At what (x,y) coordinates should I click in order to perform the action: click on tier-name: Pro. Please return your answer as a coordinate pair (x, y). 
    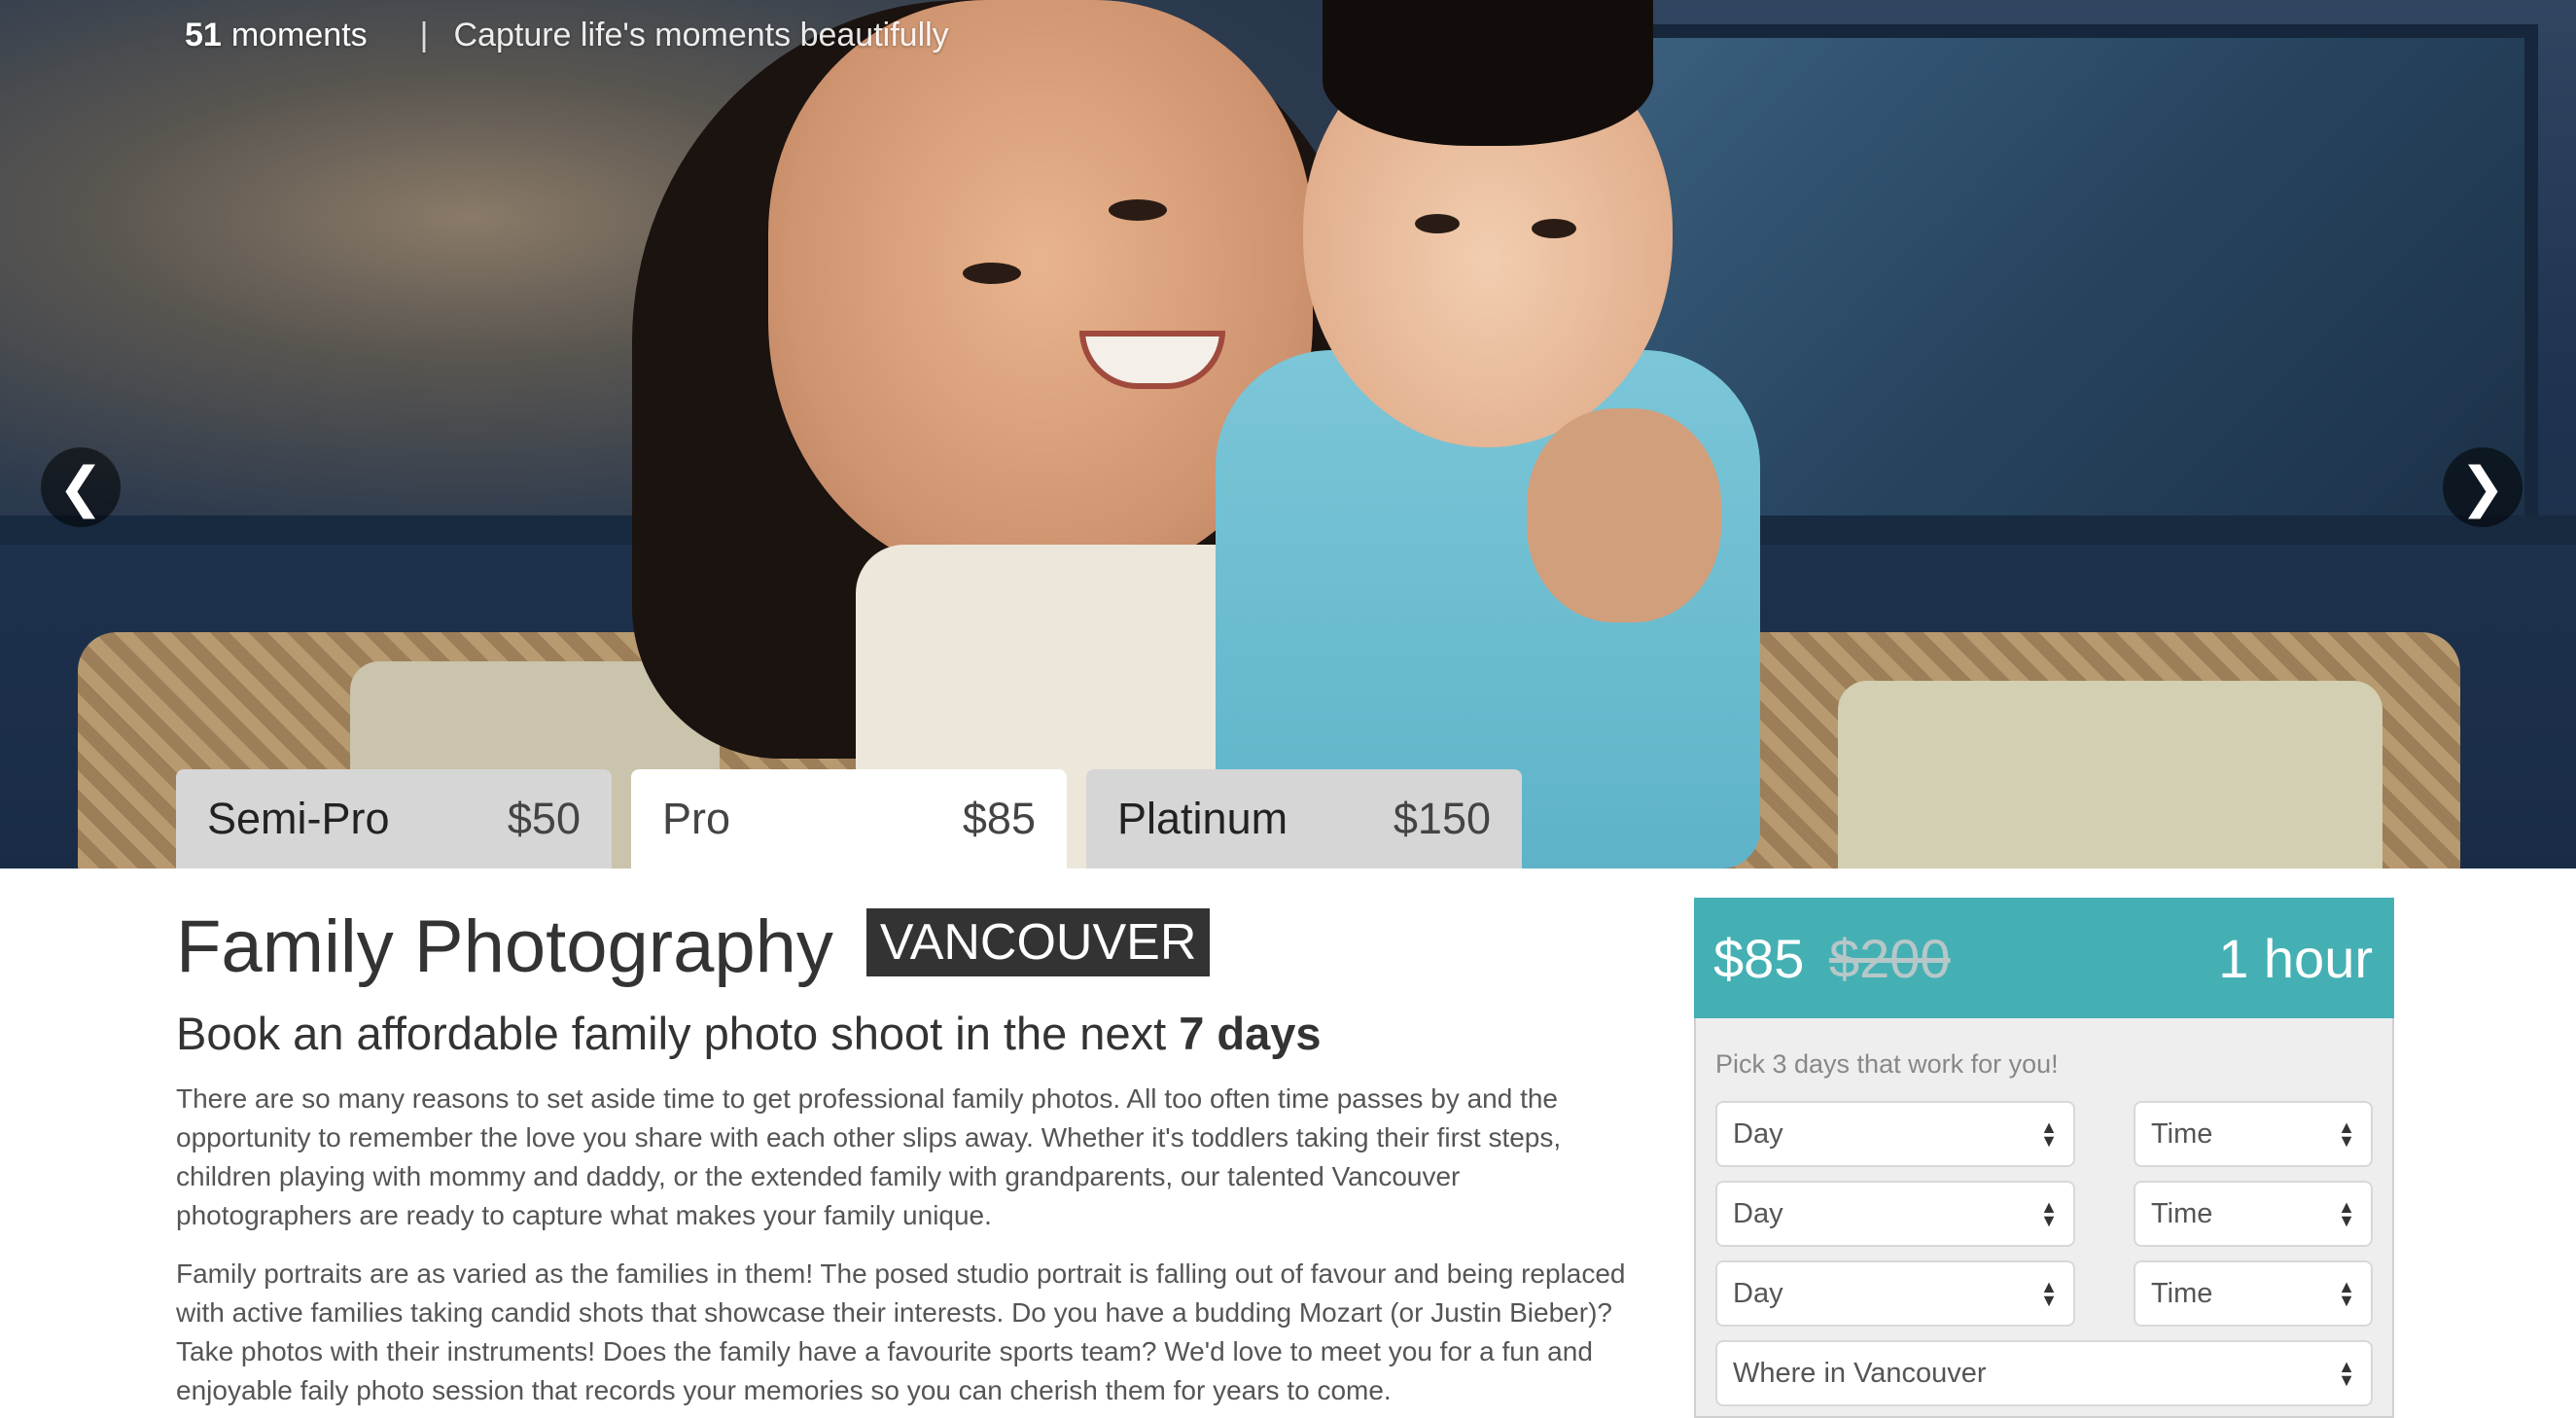
    Looking at the image, I should click on (696, 818).